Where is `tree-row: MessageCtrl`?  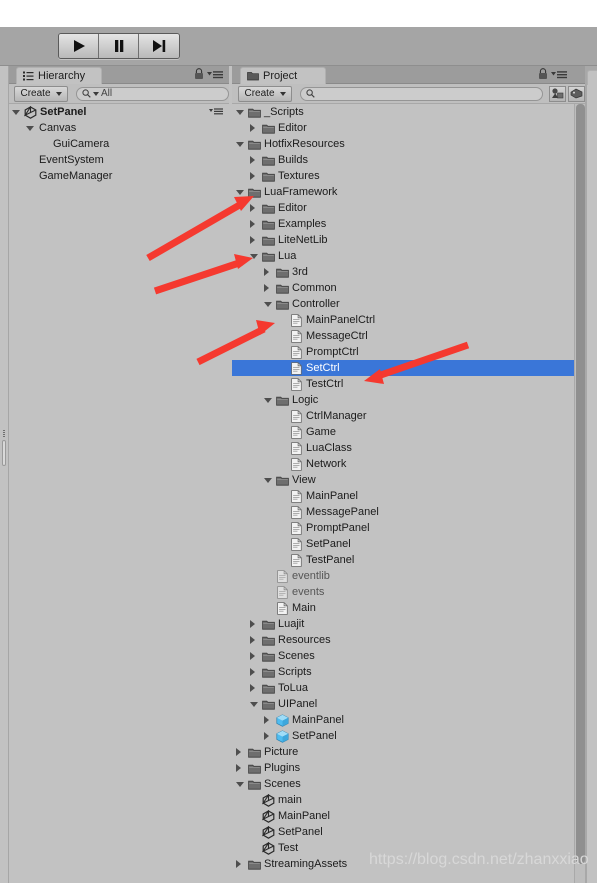
tree-row: MessageCtrl is located at coordinates (403, 336).